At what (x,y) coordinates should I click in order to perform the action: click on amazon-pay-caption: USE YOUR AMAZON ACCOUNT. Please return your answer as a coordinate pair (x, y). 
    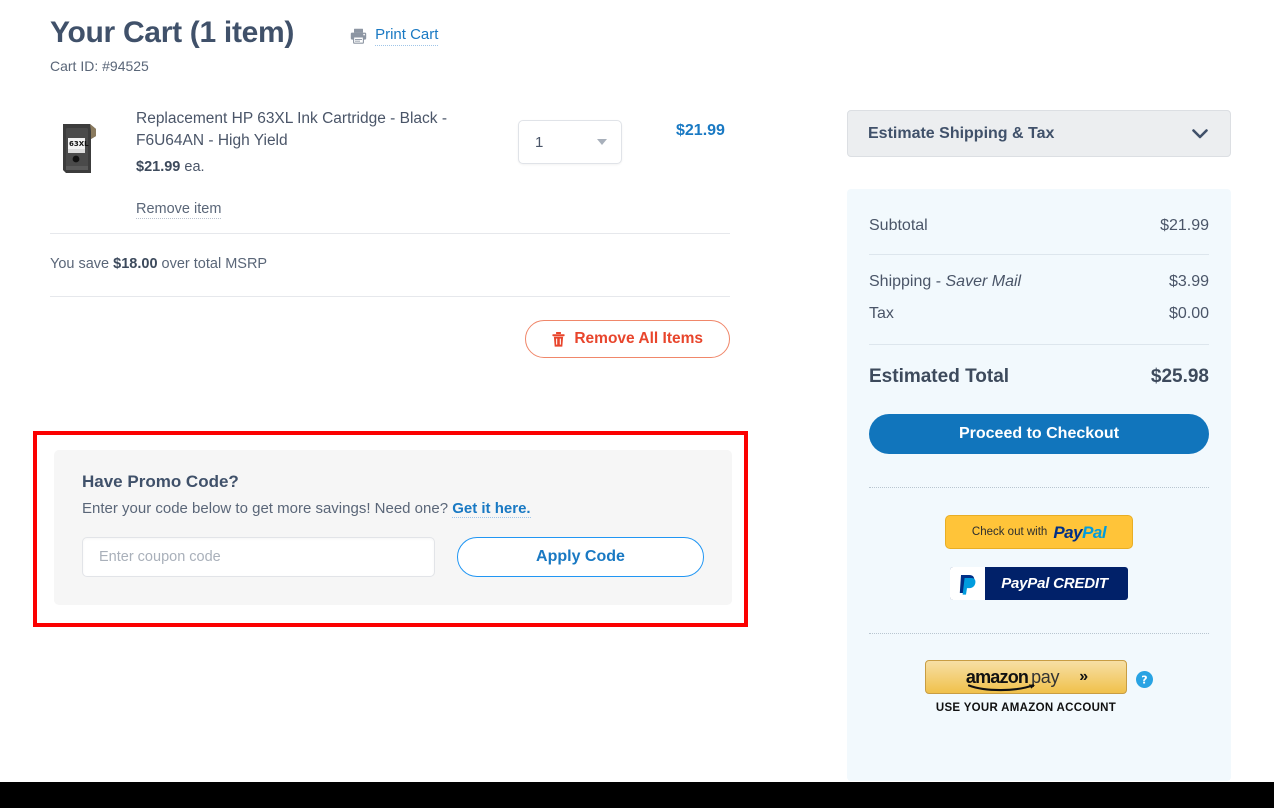
    Looking at the image, I should click on (1026, 708).